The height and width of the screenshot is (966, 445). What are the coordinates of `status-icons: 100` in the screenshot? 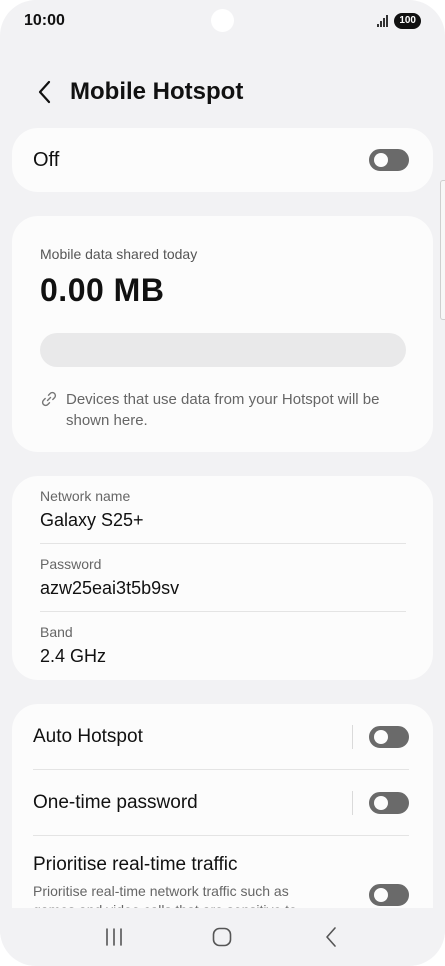 It's located at (399, 21).